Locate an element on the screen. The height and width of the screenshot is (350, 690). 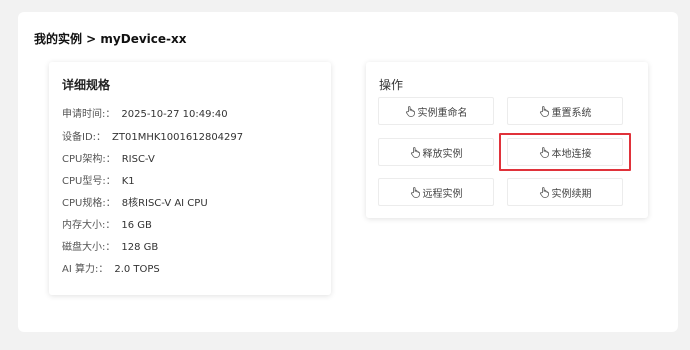
local-connect-button: 本地连接 is located at coordinates (565, 152).